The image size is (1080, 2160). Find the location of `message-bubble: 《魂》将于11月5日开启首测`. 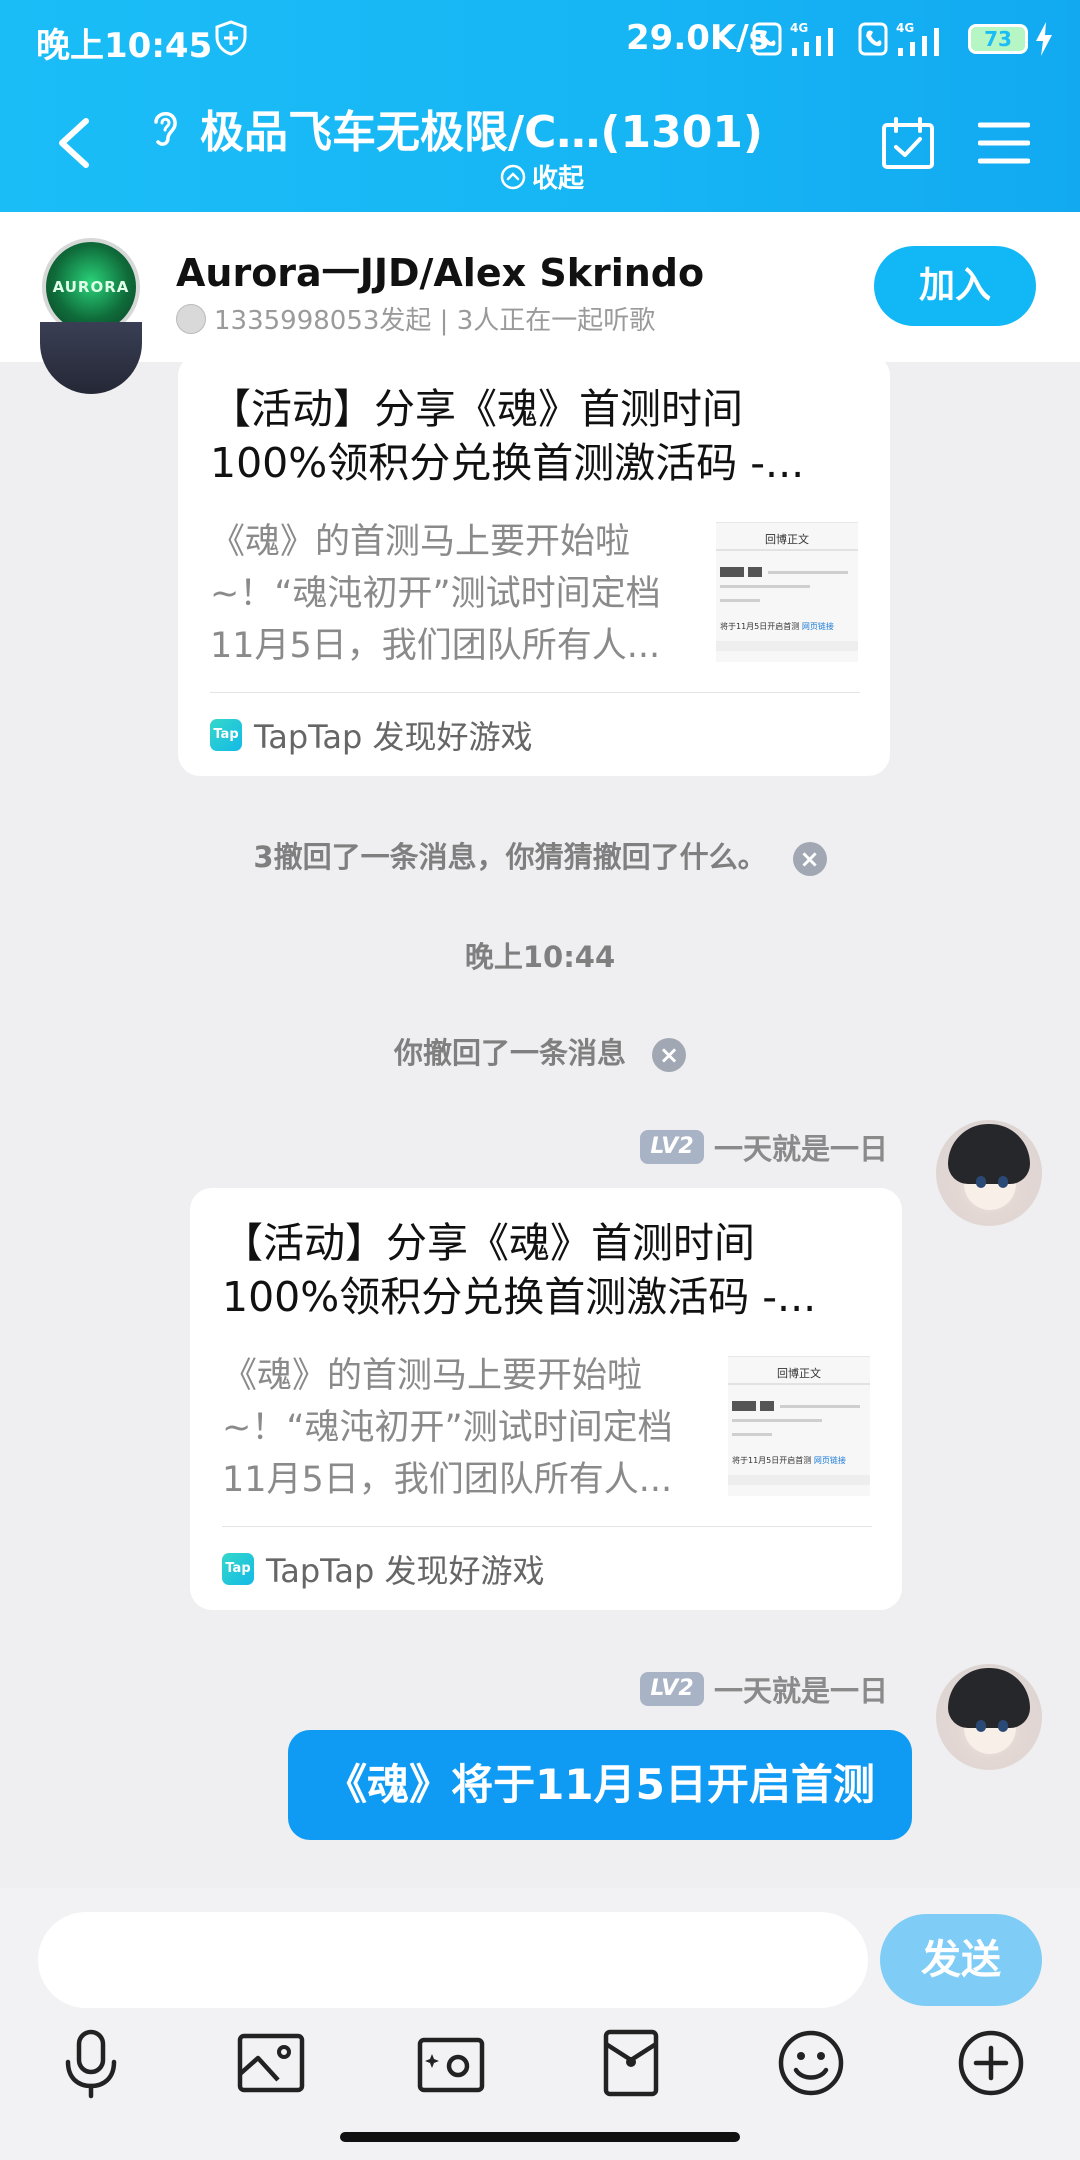

message-bubble: 《魂》将于11月5日开启首测 is located at coordinates (600, 1785).